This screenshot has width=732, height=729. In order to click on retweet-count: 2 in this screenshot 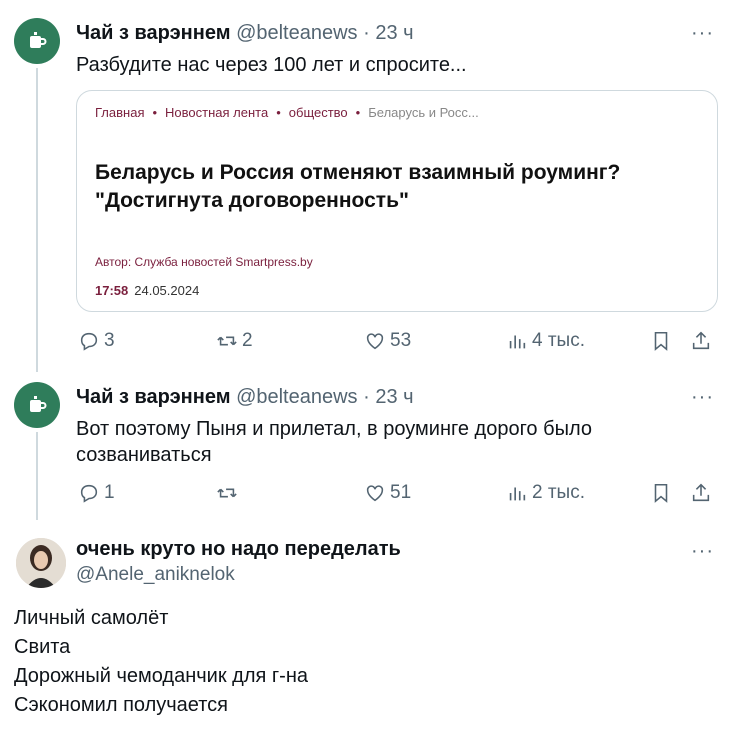, I will do `click(247, 340)`.